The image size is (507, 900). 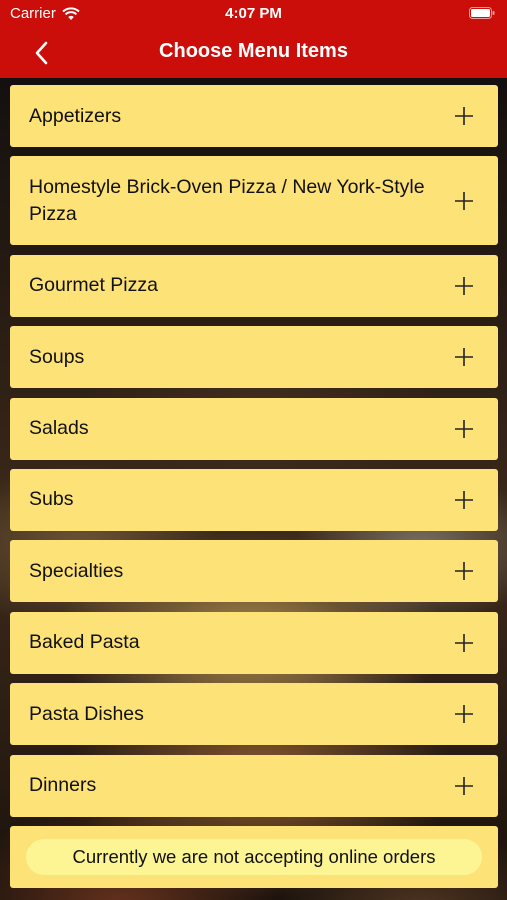 I want to click on menu-item-dinners: Dinners, so click(x=254, y=785).